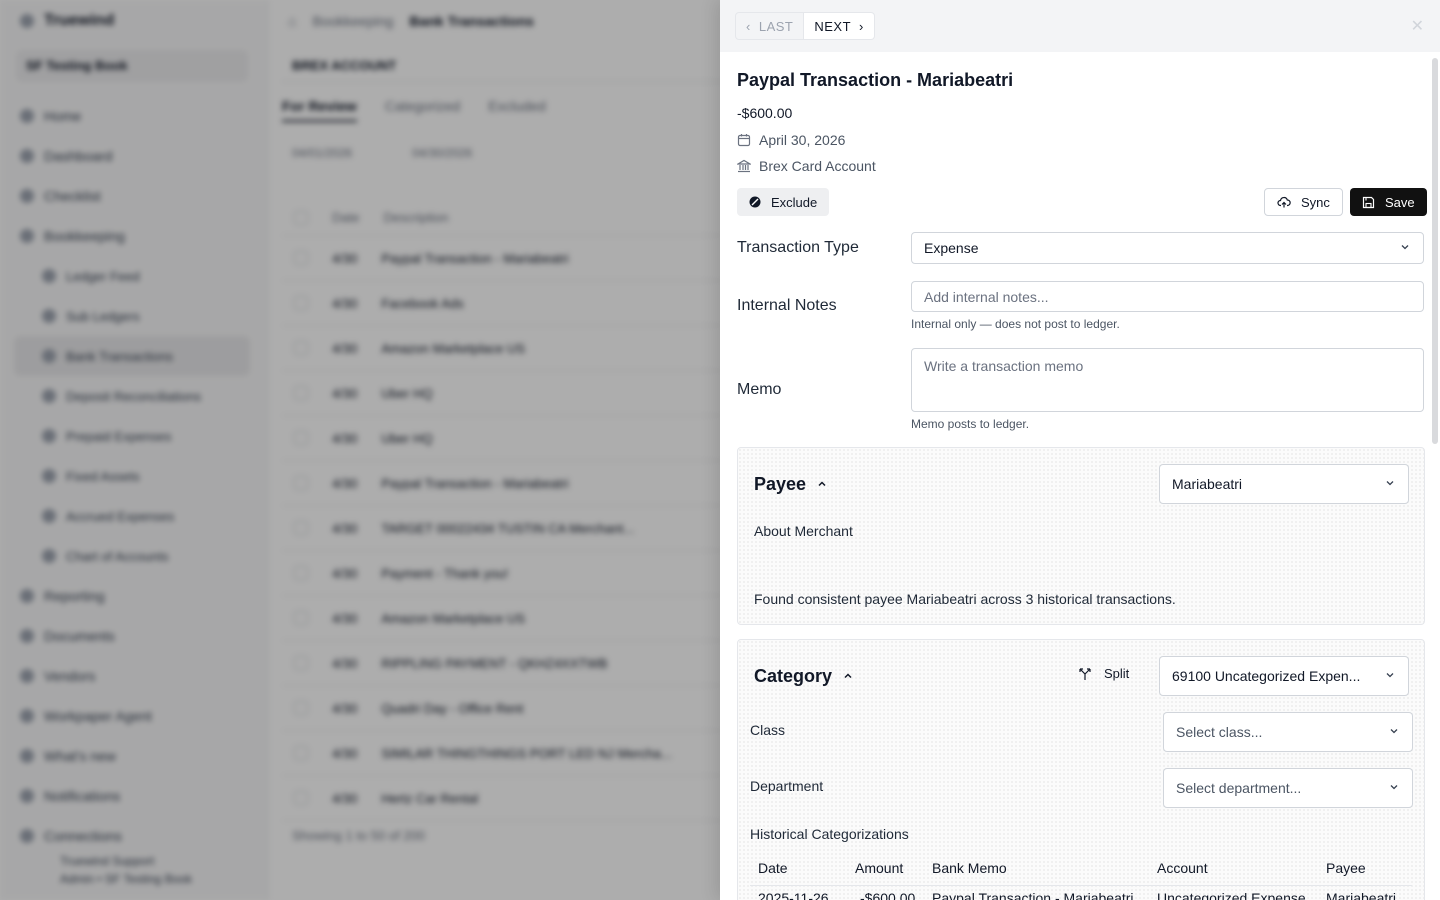 Image resolution: width=1440 pixels, height=900 pixels. What do you see at coordinates (1417, 26) in the screenshot?
I see `close-icon: ✕` at bounding box center [1417, 26].